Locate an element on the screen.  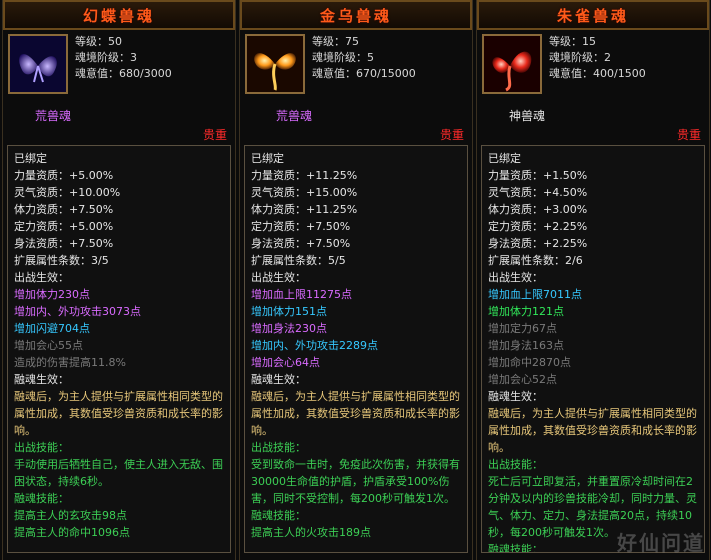
panel-titlebar: 朱雀兽魂 is located at coordinates (593, 15).